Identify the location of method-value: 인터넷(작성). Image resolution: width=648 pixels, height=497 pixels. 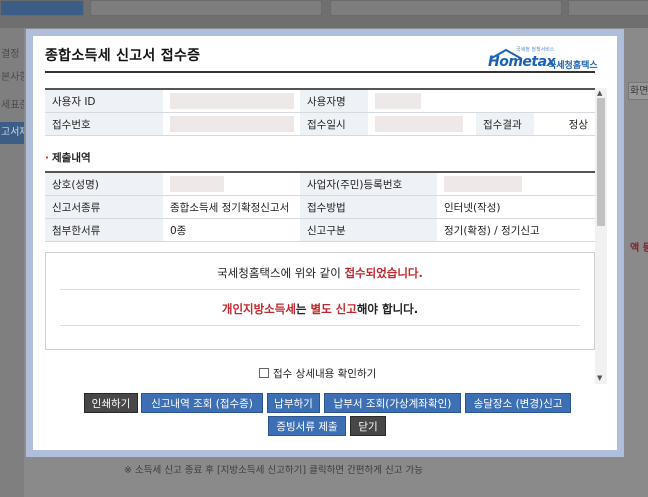
(516, 207).